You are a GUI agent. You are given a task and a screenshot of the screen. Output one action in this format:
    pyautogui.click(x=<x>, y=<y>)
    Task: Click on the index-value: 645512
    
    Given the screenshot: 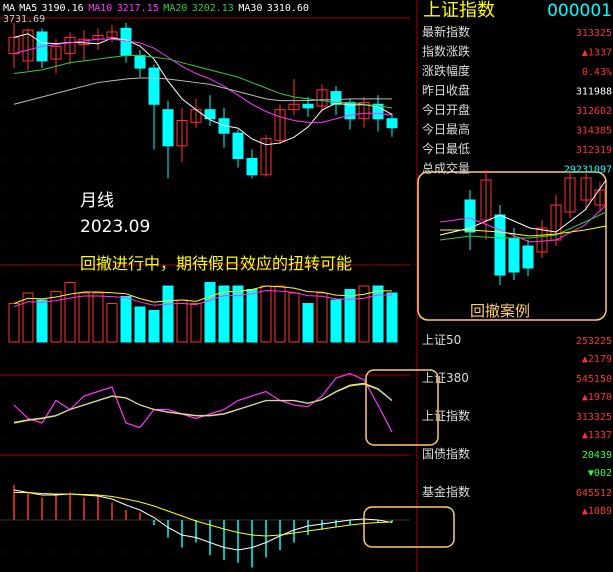 What is the action you would take?
    pyautogui.click(x=594, y=493)
    